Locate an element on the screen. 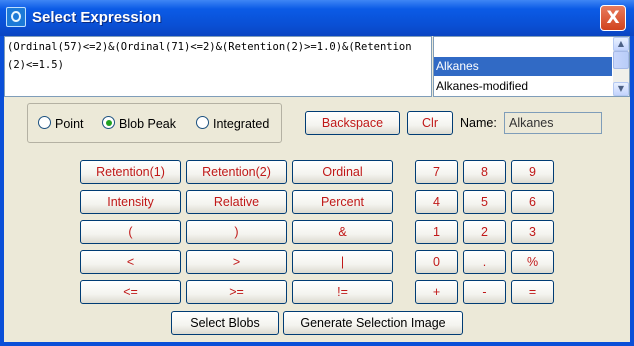  relative-button: Relative is located at coordinates (236, 202).